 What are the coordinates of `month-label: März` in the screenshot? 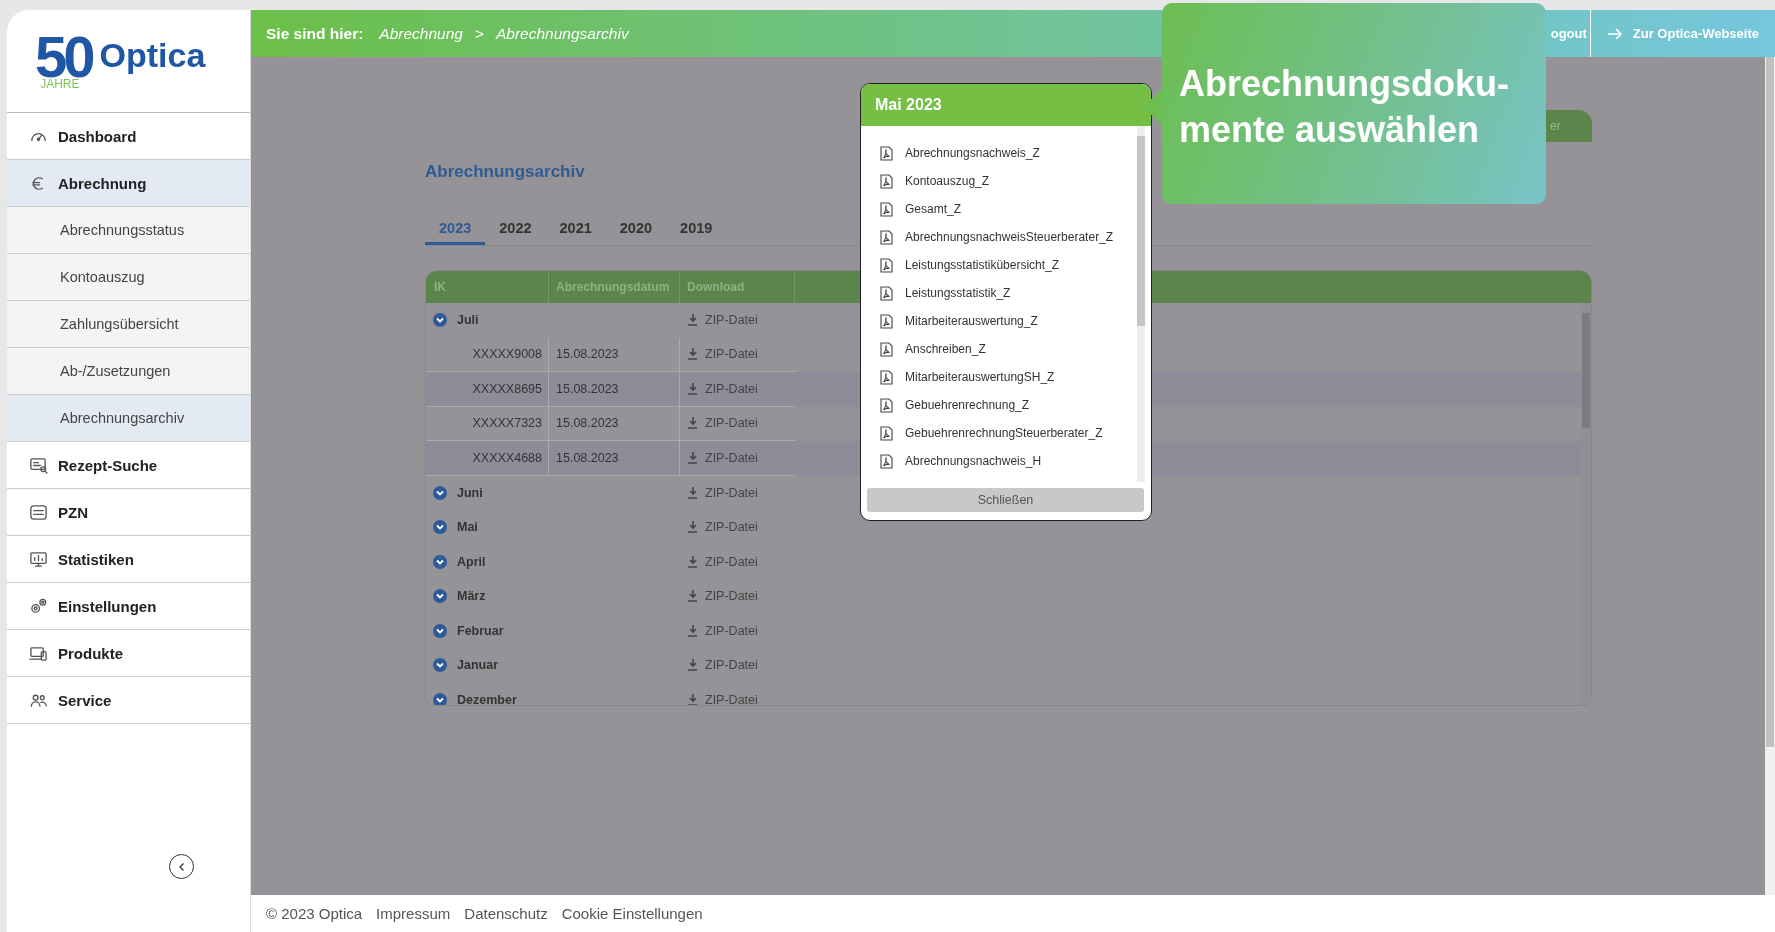 It's located at (471, 596).